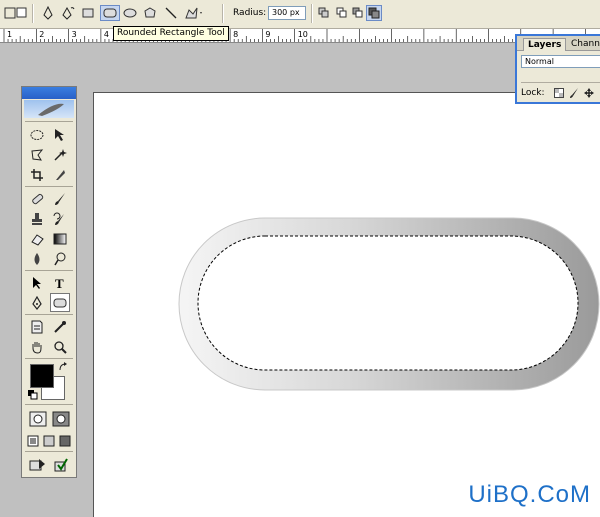 The height and width of the screenshot is (517, 600). Describe the element at coordinates (9, 34) in the screenshot. I see `ruler-label: 1` at that location.